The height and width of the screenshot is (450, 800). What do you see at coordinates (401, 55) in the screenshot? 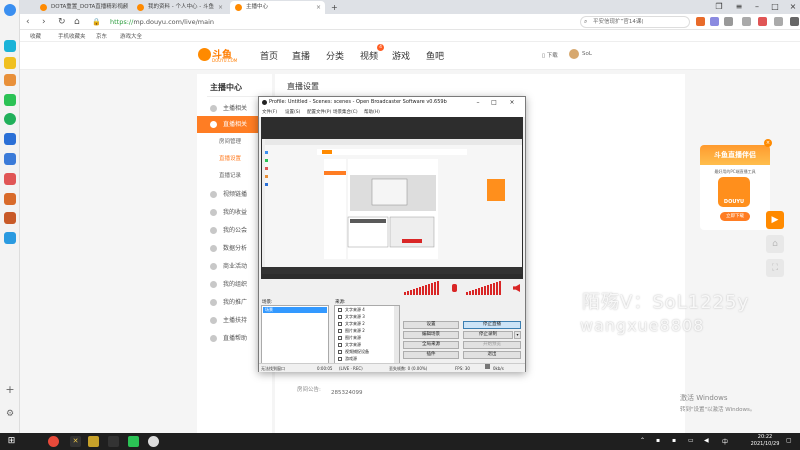
I see `nav-game: 游戏` at bounding box center [401, 55].